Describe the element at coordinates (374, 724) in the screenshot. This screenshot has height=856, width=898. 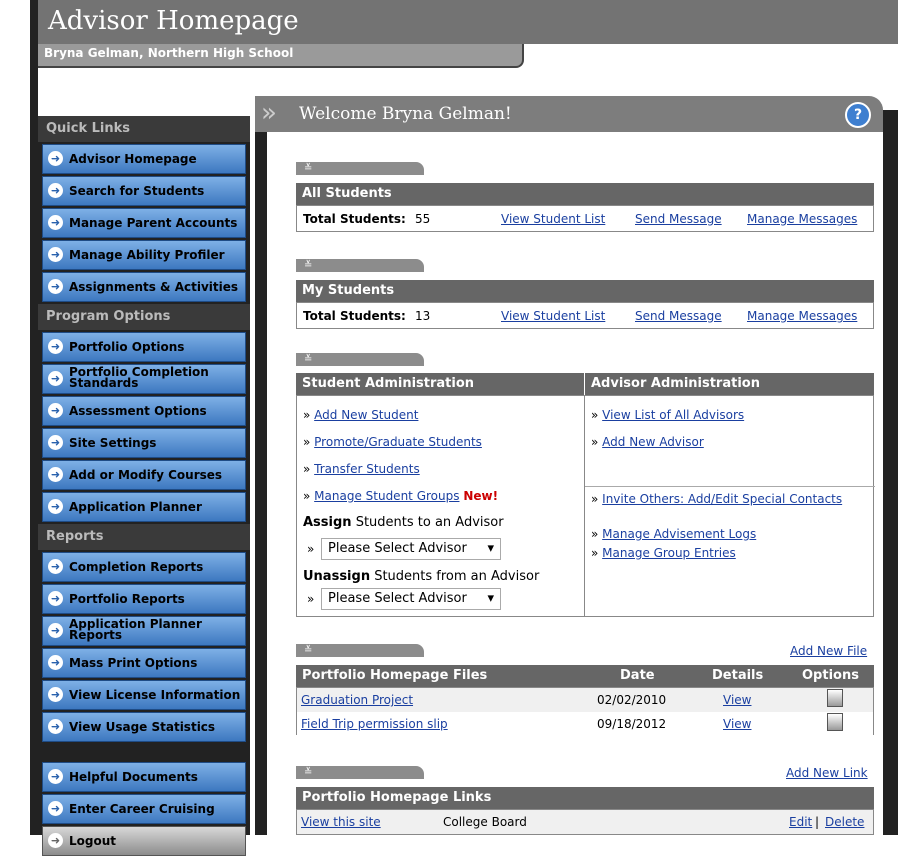
I see `file-name-link: Field Trip permission slip` at that location.